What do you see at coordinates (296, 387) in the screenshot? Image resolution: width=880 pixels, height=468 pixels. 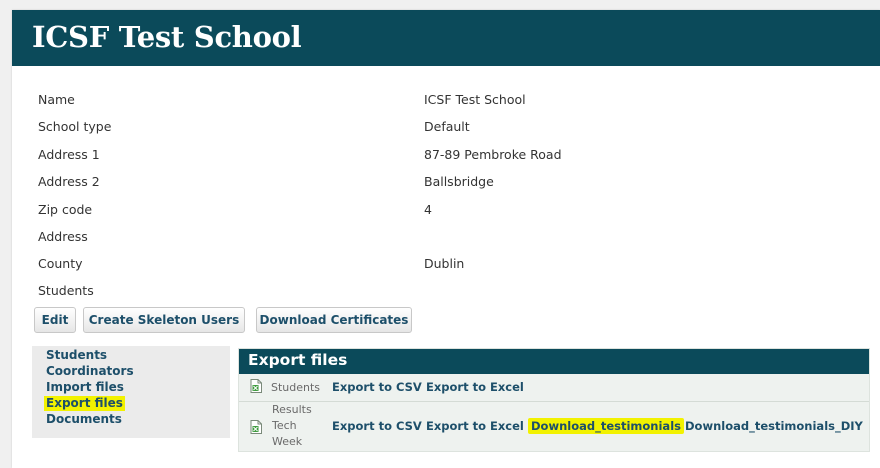 I see `export-row-name: Students` at bounding box center [296, 387].